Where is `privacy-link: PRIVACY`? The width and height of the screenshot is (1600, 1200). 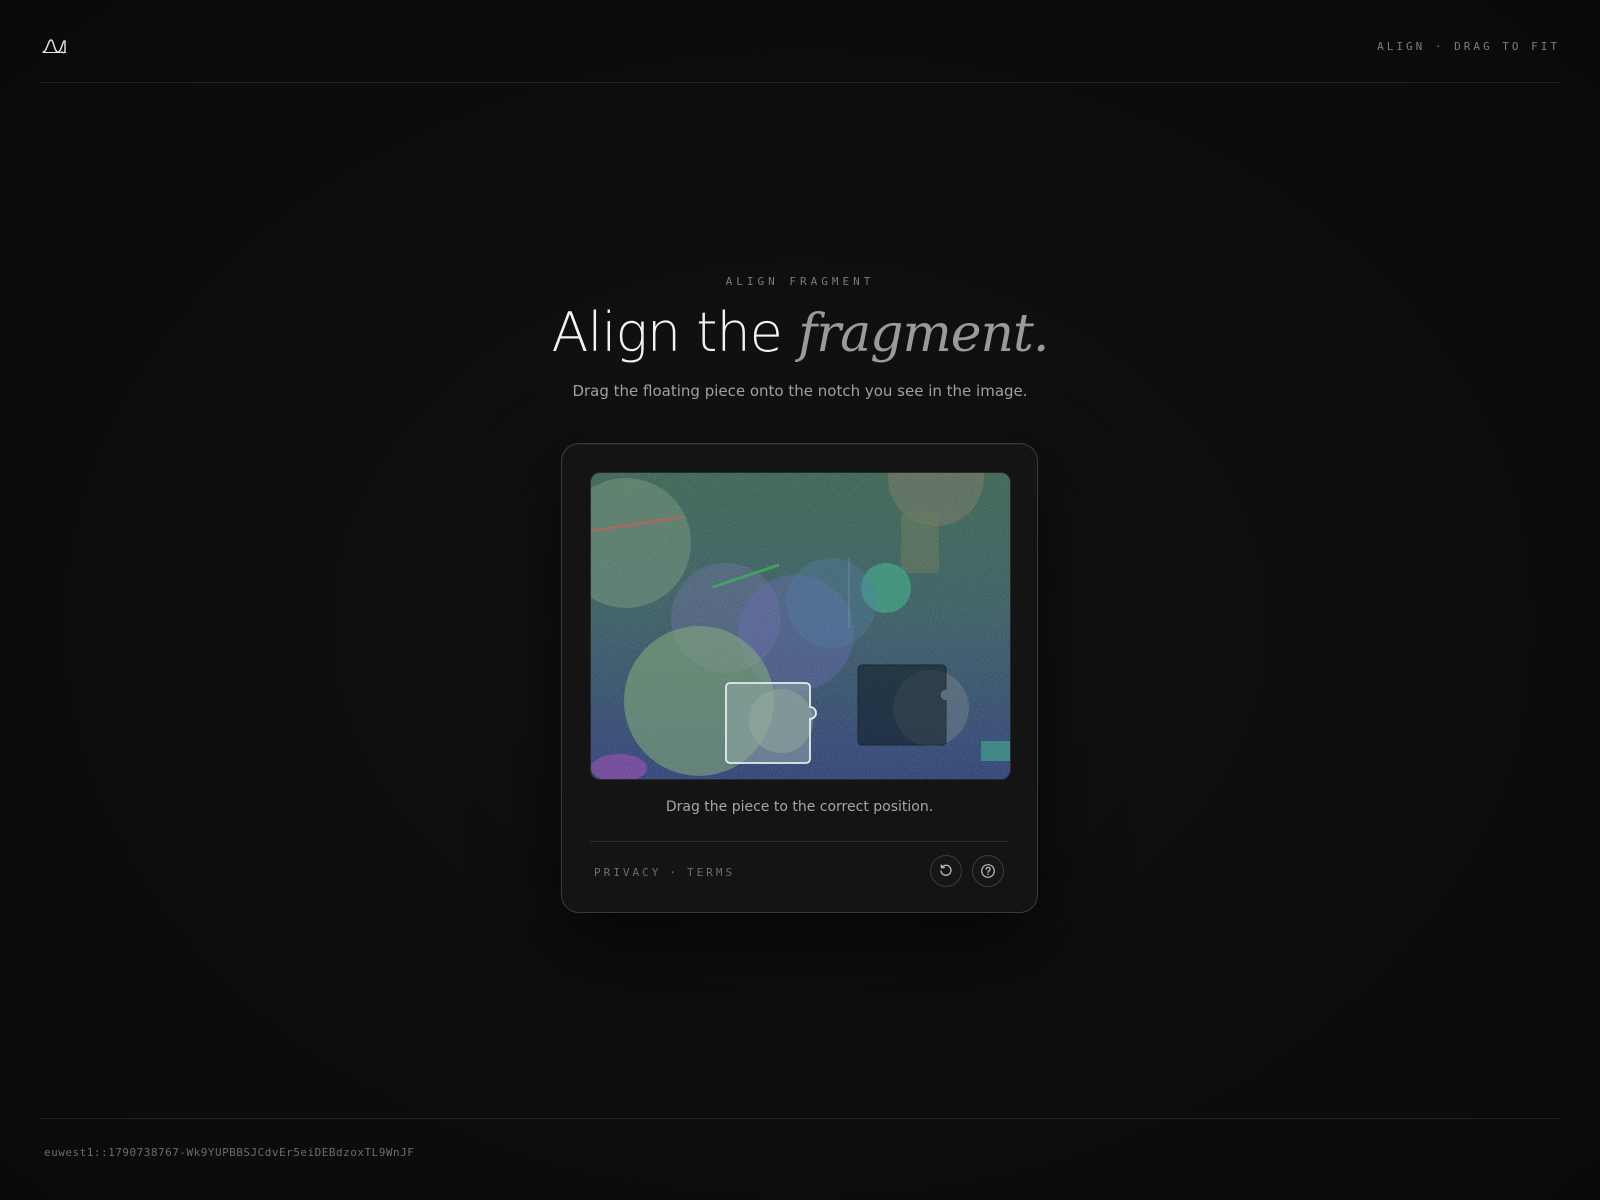
privacy-link: PRIVACY is located at coordinates (627, 872).